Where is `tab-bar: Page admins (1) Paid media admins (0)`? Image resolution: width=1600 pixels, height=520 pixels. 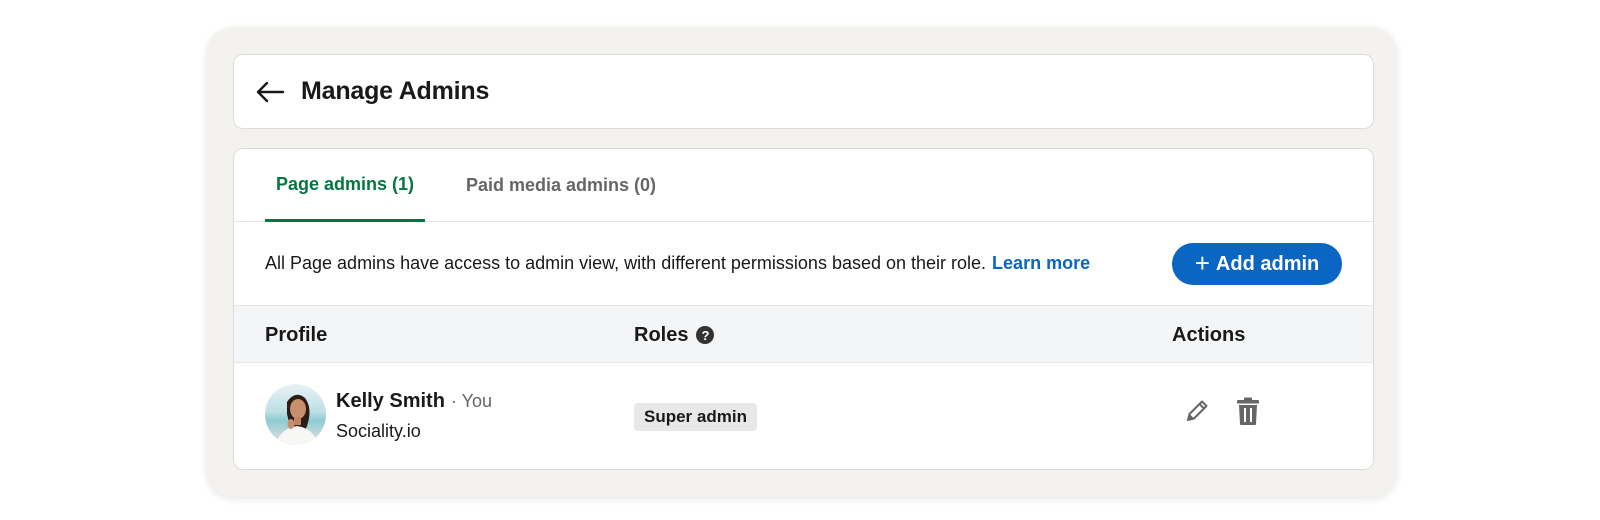 tab-bar: Page admins (1) Paid media admins (0) is located at coordinates (803, 185).